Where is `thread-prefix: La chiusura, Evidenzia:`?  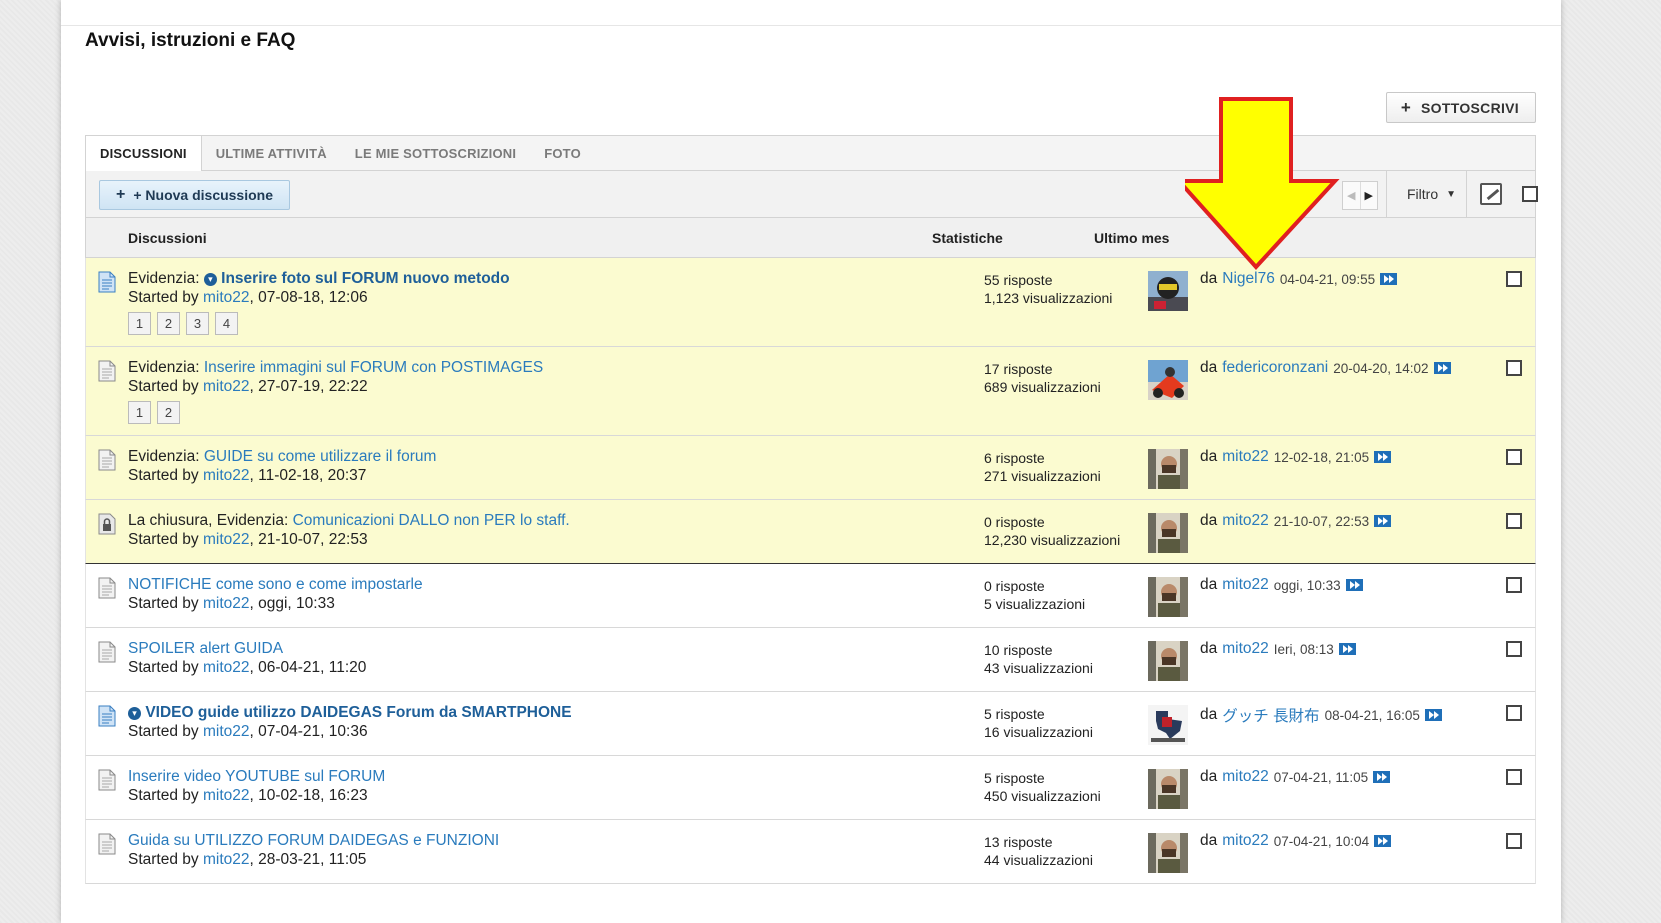 thread-prefix: La chiusura, Evidenzia: is located at coordinates (208, 520).